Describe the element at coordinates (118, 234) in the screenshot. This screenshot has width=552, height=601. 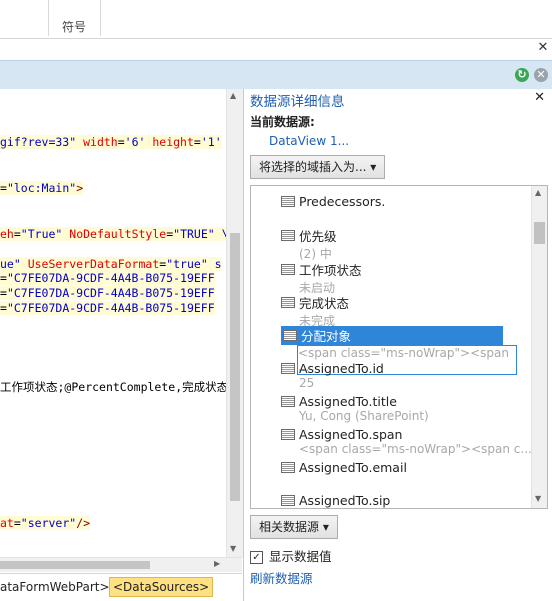
I see `code-token: NoDefaultStyle` at that location.